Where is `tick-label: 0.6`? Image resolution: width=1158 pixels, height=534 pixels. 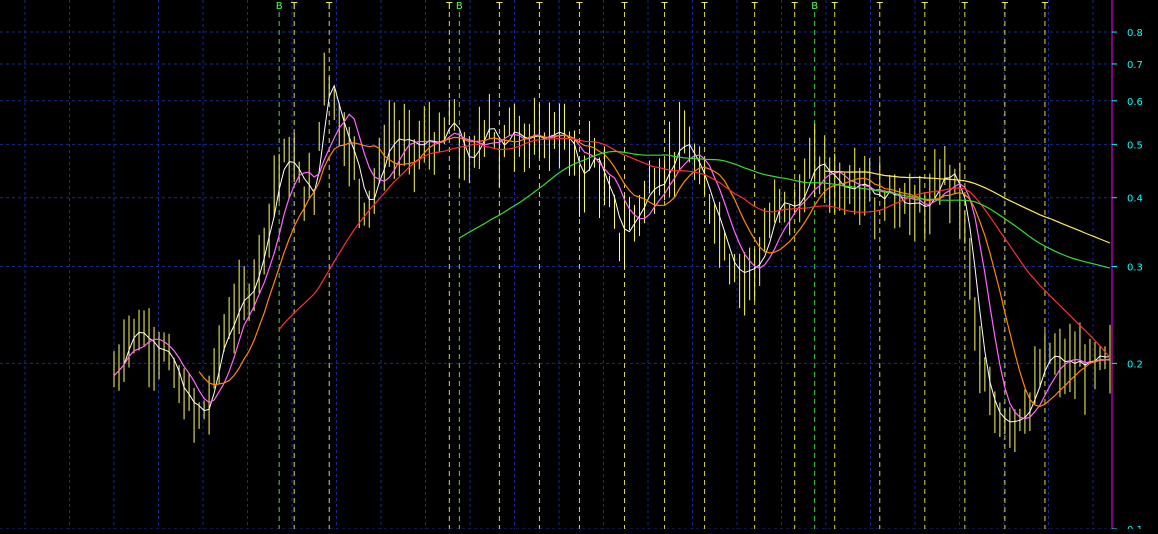
tick-label: 0.6 is located at coordinates (1135, 102).